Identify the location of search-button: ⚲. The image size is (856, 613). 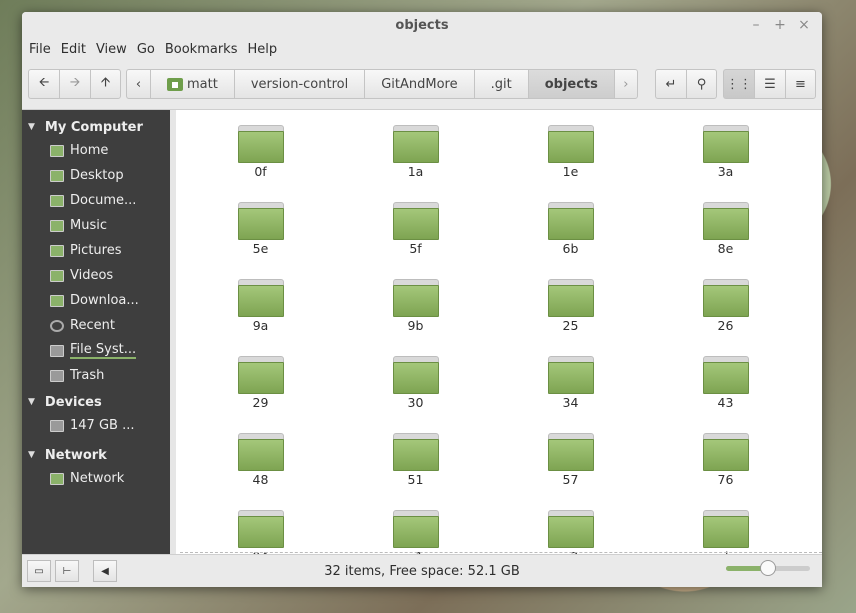
(701, 84).